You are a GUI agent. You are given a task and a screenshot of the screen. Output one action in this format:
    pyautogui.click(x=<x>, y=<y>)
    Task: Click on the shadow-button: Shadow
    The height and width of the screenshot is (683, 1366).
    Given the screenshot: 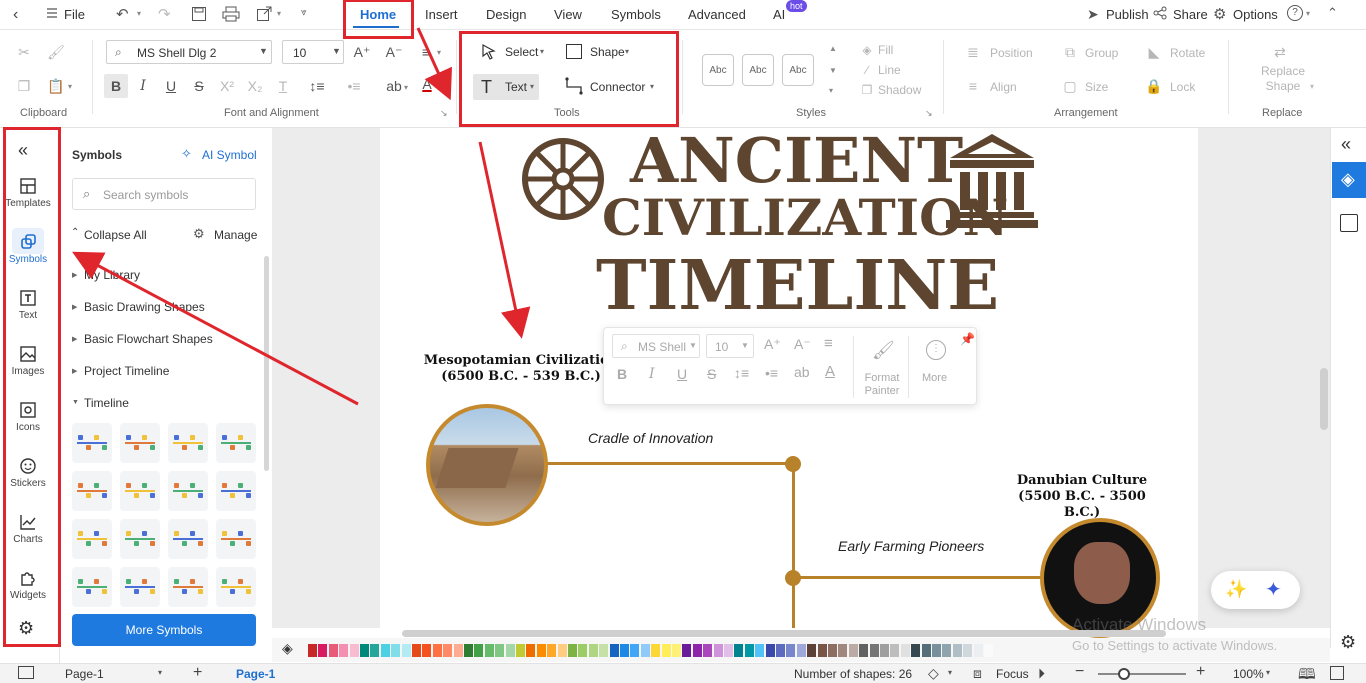 What is the action you would take?
    pyautogui.click(x=899, y=90)
    